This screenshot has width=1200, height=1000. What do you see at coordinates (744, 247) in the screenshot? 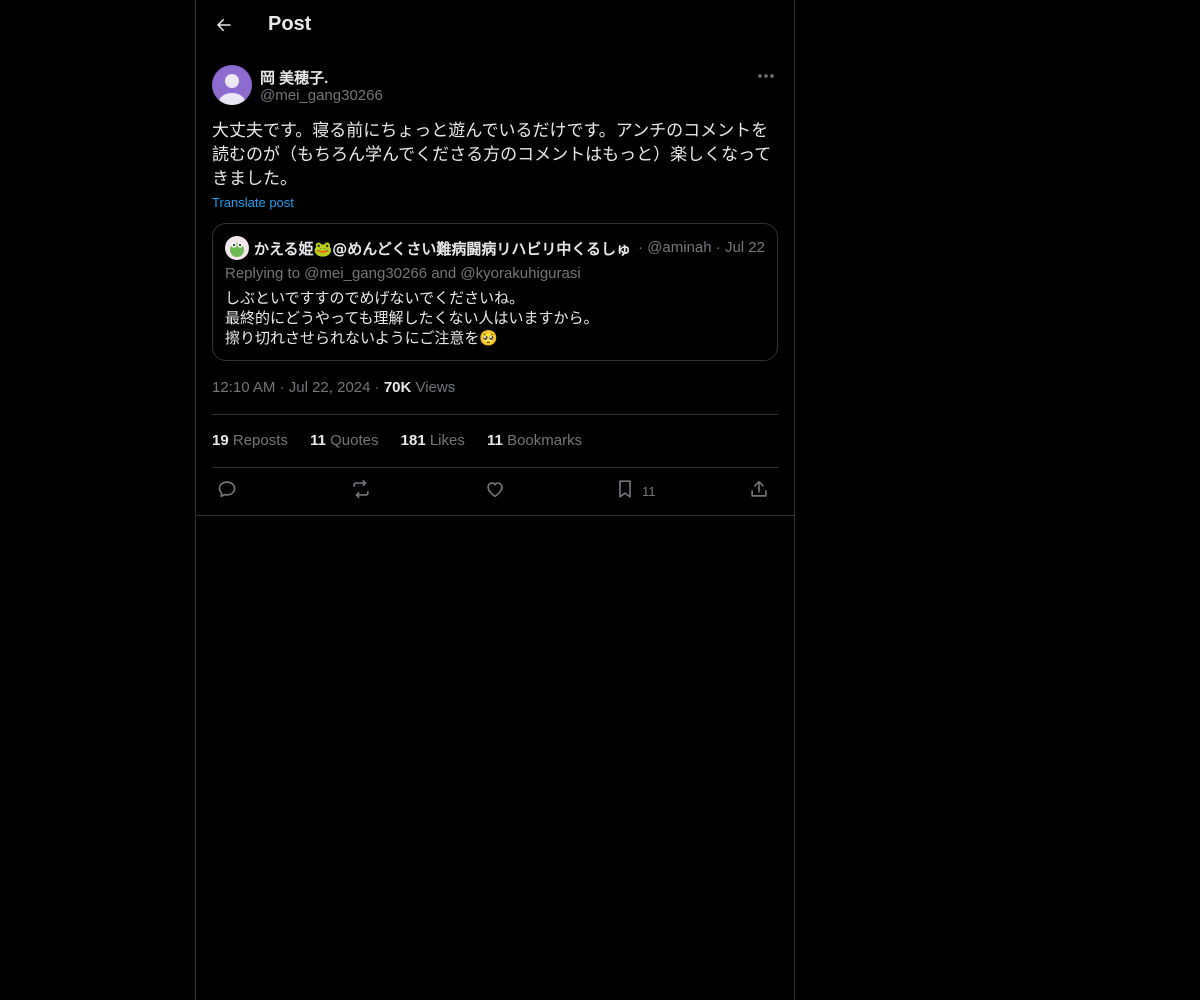
I see `quote-date: Jul 22` at bounding box center [744, 247].